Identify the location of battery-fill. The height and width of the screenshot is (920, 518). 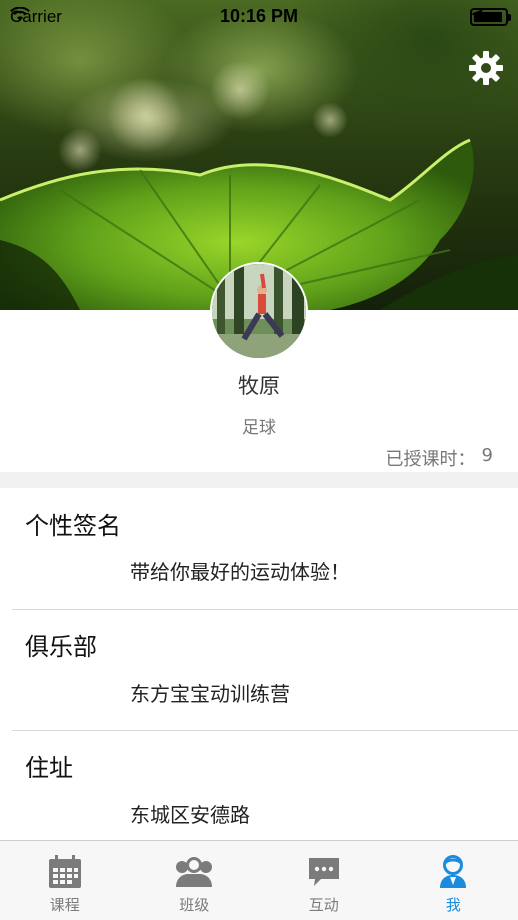
(488, 17).